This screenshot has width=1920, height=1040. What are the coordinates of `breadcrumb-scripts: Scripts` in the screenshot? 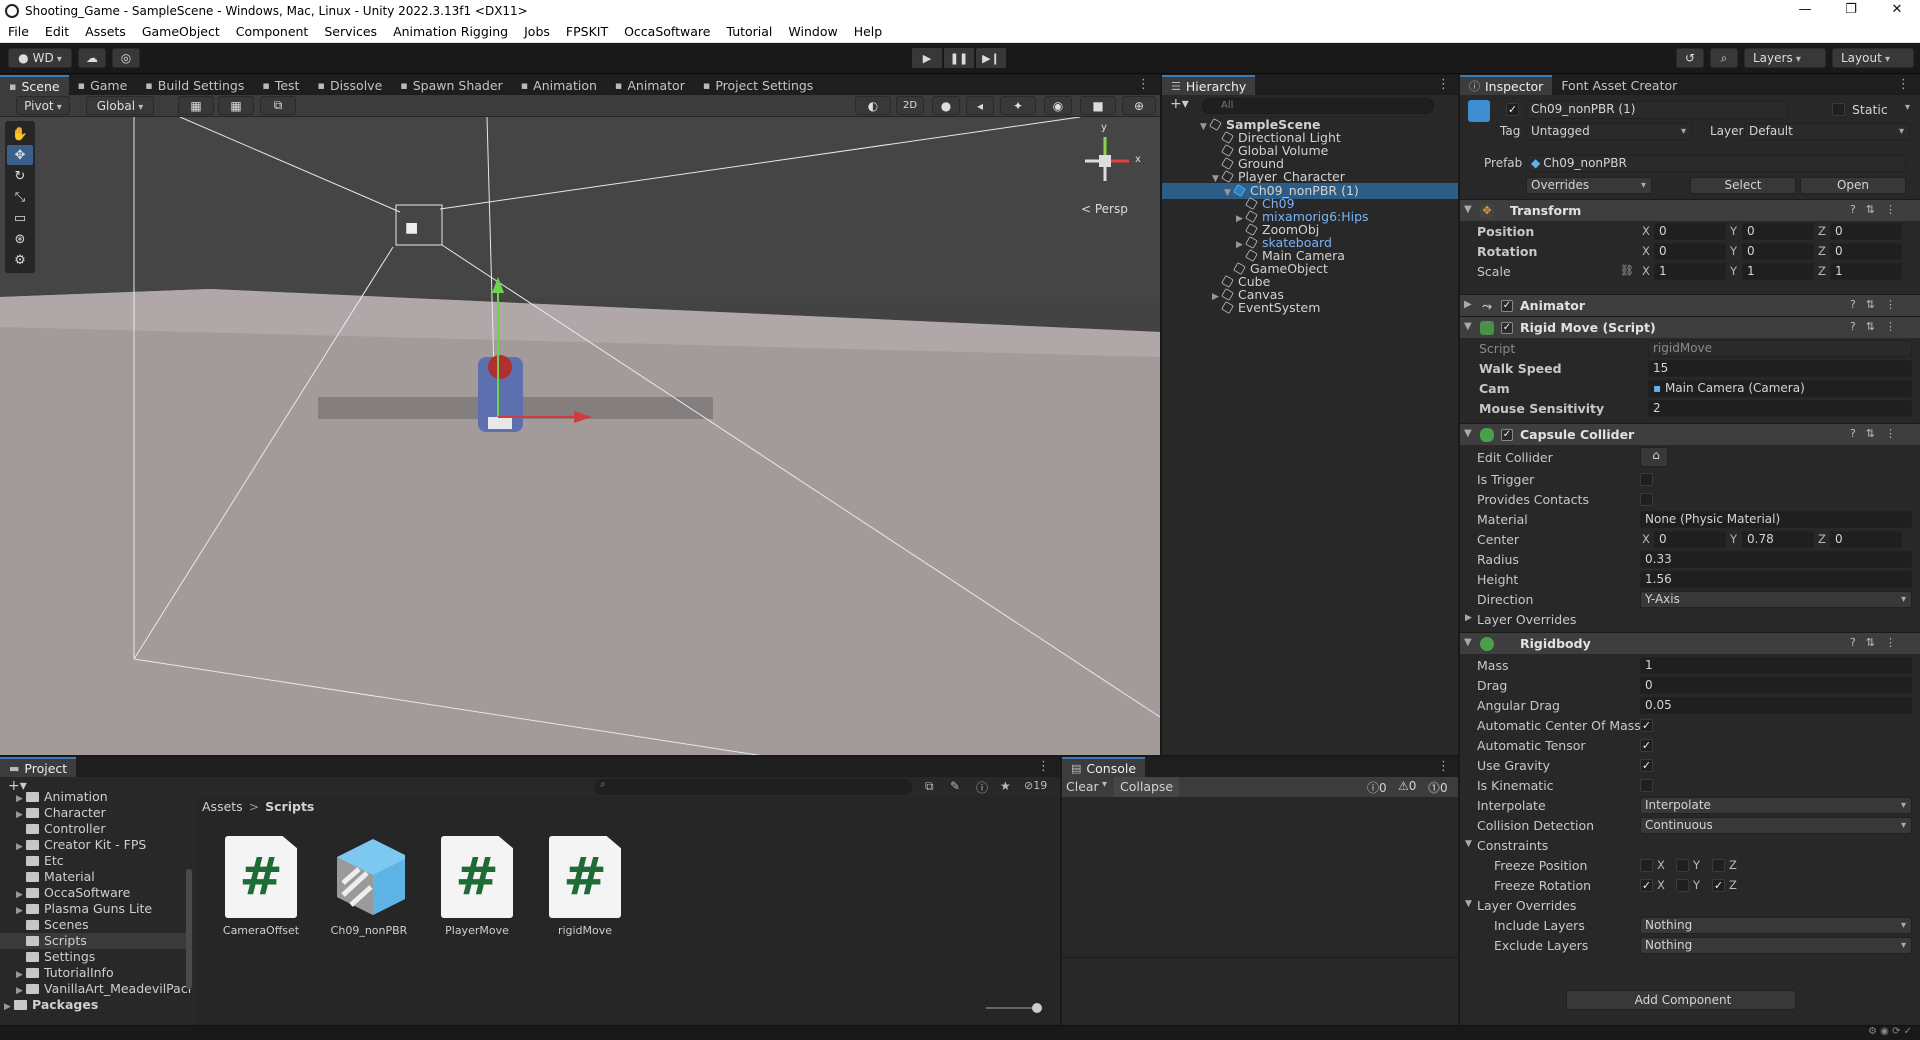 It's located at (289, 806).